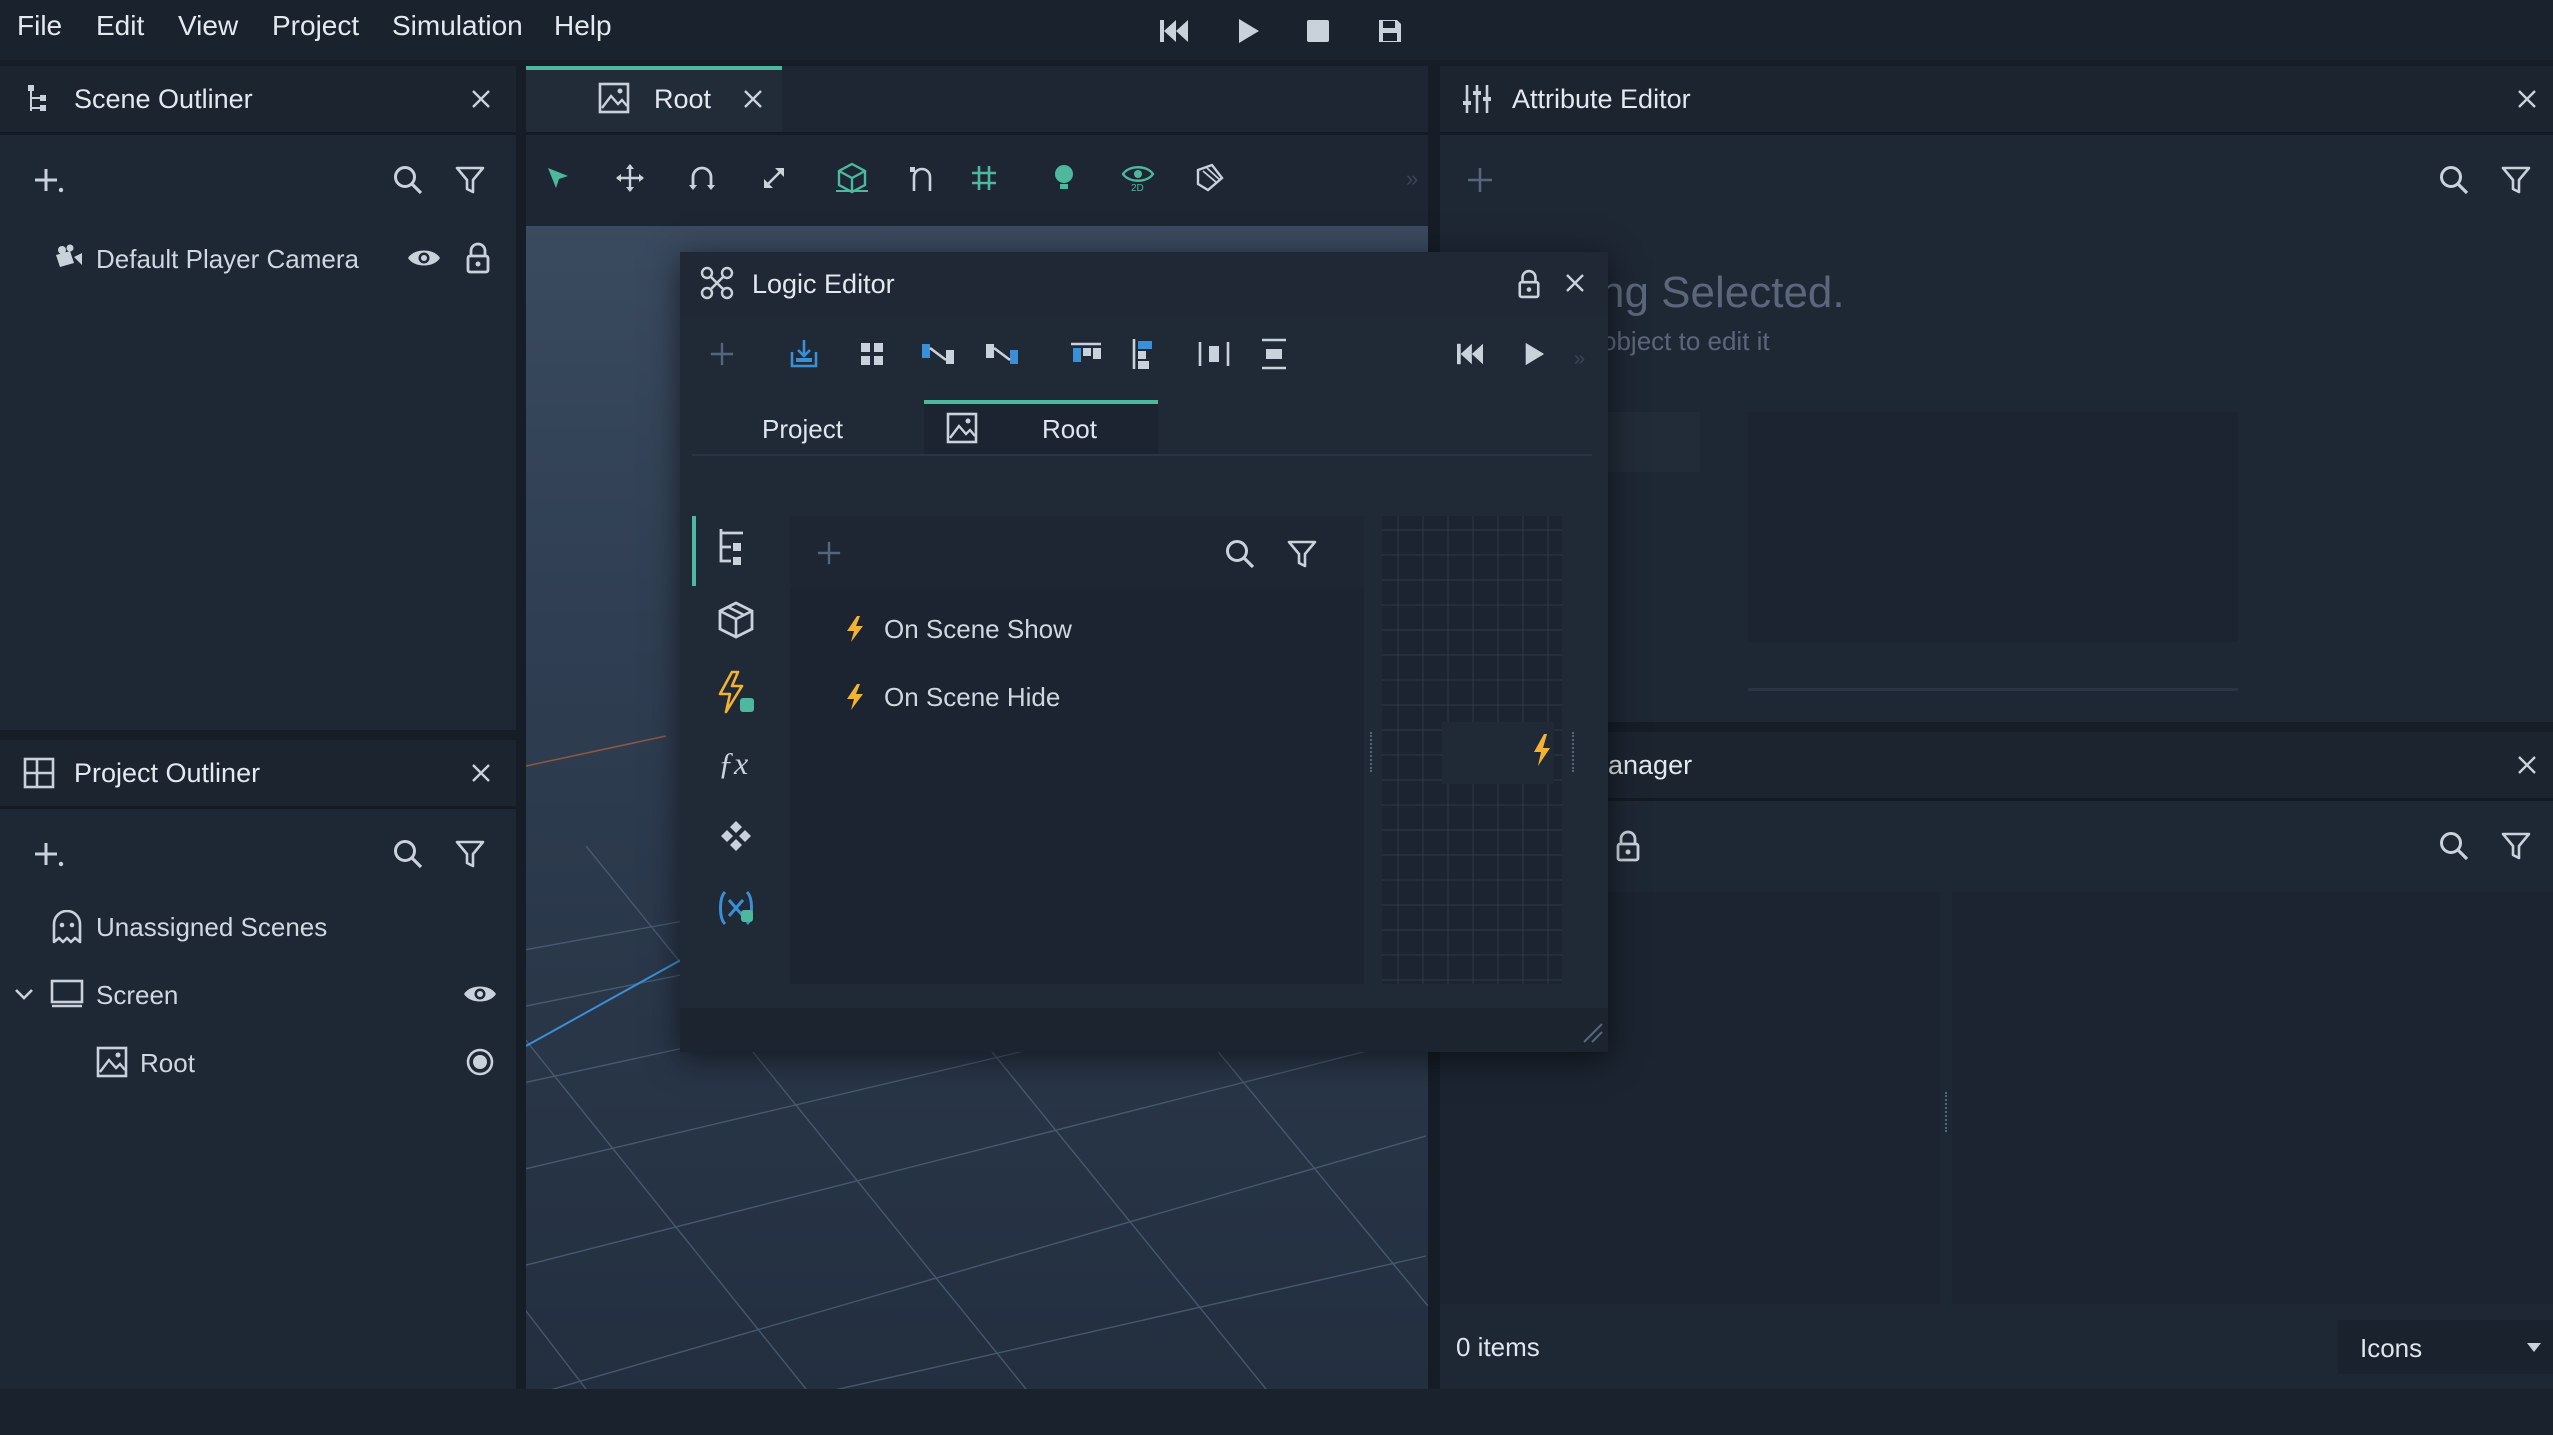 The height and width of the screenshot is (1435, 2553). What do you see at coordinates (1390, 31) in the screenshot?
I see `save-icon` at bounding box center [1390, 31].